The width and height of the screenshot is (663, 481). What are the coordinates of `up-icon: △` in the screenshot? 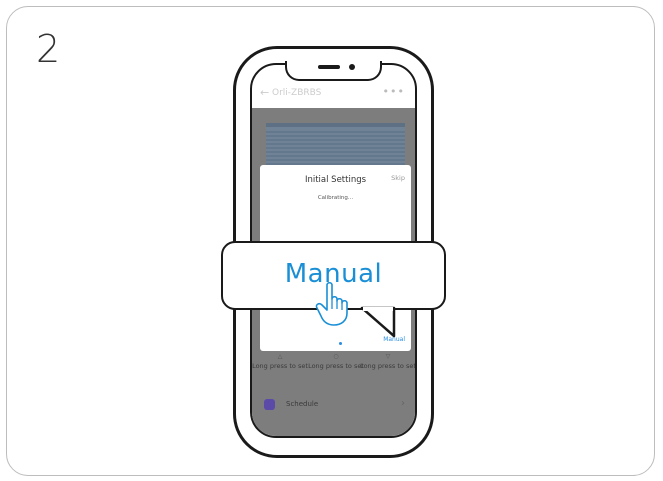 It's located at (280, 356).